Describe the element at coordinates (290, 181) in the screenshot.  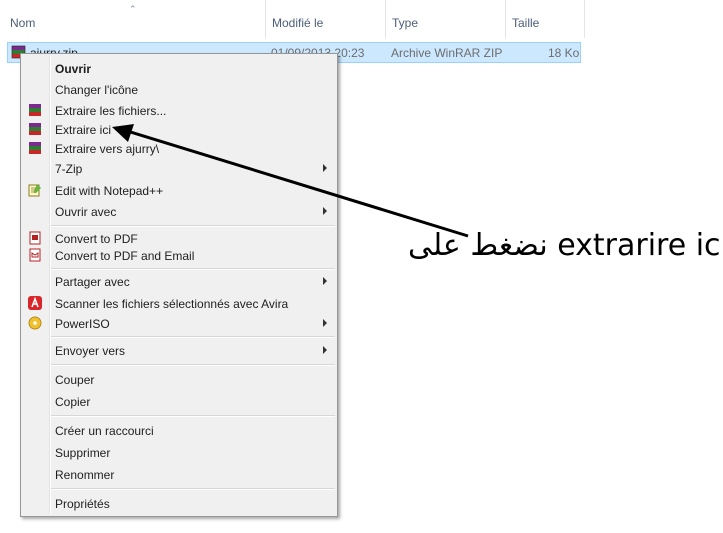
I see `annotation-arrow` at that location.